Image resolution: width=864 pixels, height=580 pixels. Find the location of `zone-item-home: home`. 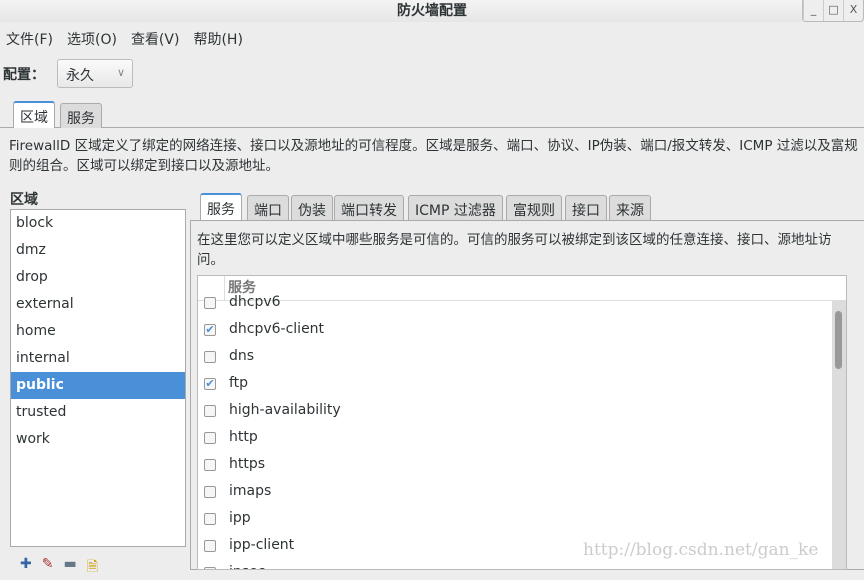

zone-item-home: home is located at coordinates (98, 331).